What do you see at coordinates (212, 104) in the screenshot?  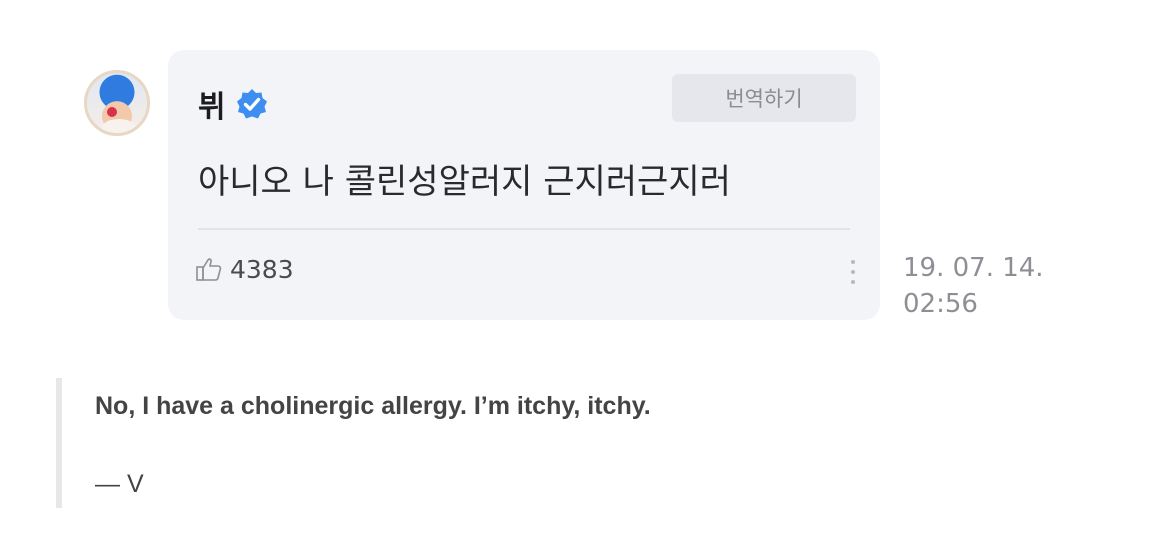 I see `author-name: 뷔` at bounding box center [212, 104].